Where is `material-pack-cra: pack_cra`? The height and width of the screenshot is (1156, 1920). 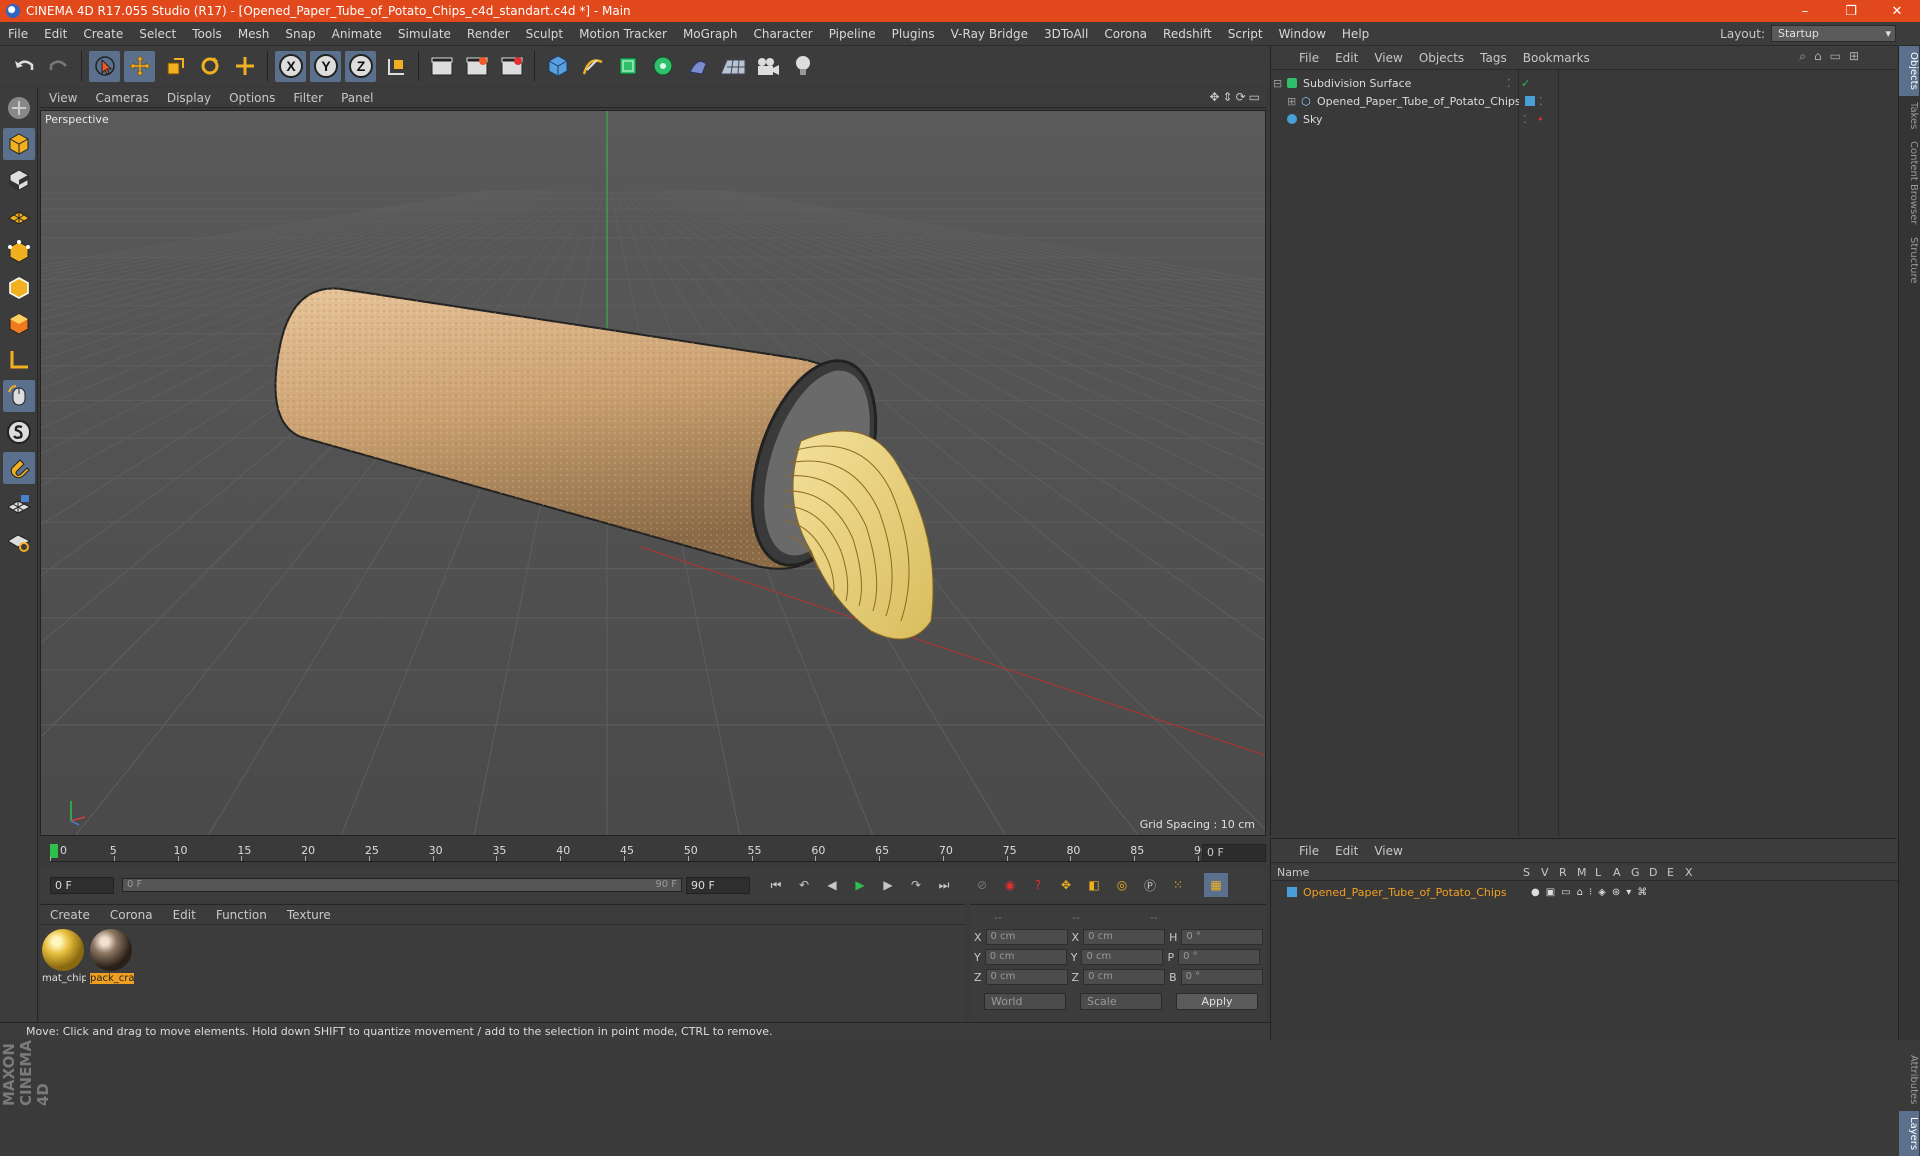 material-pack-cra: pack_cra is located at coordinates (112, 959).